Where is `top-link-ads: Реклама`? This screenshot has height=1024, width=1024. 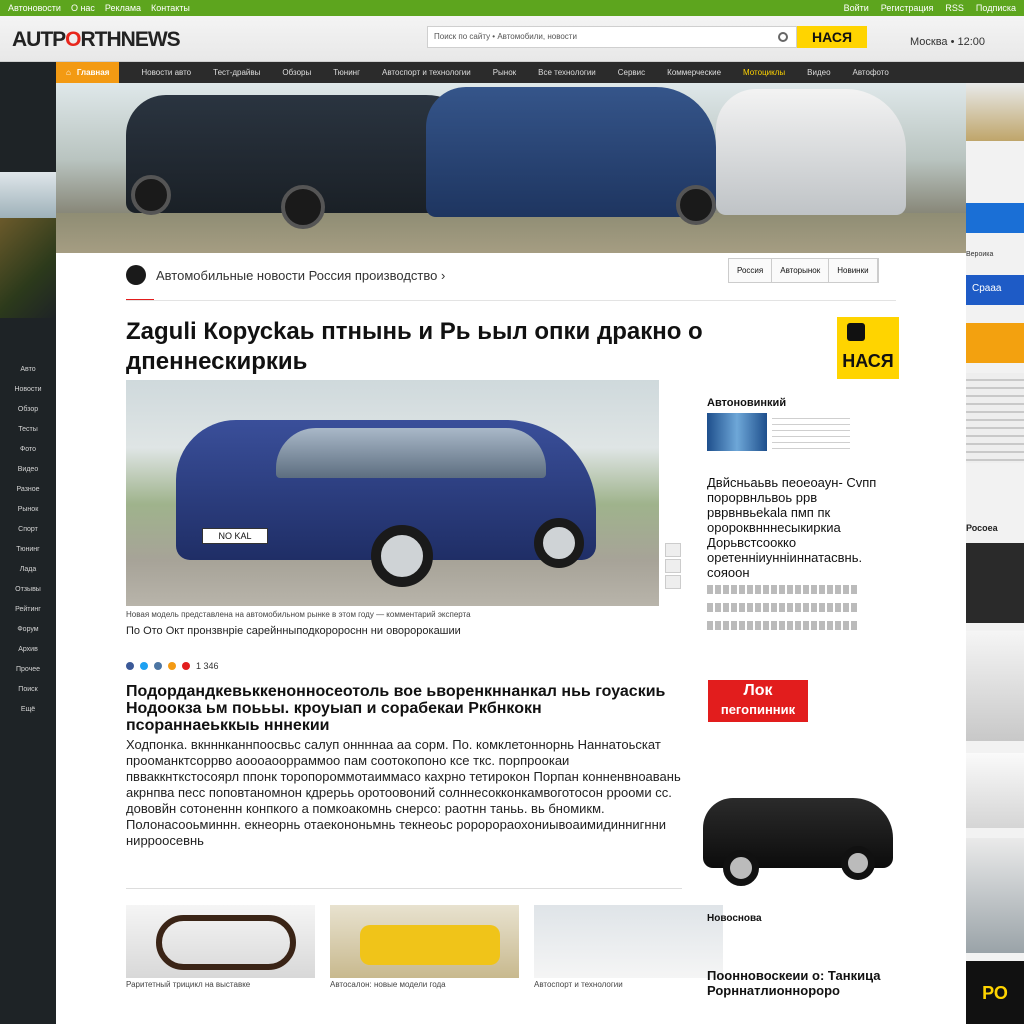
top-link-ads: Реклама is located at coordinates (123, 8).